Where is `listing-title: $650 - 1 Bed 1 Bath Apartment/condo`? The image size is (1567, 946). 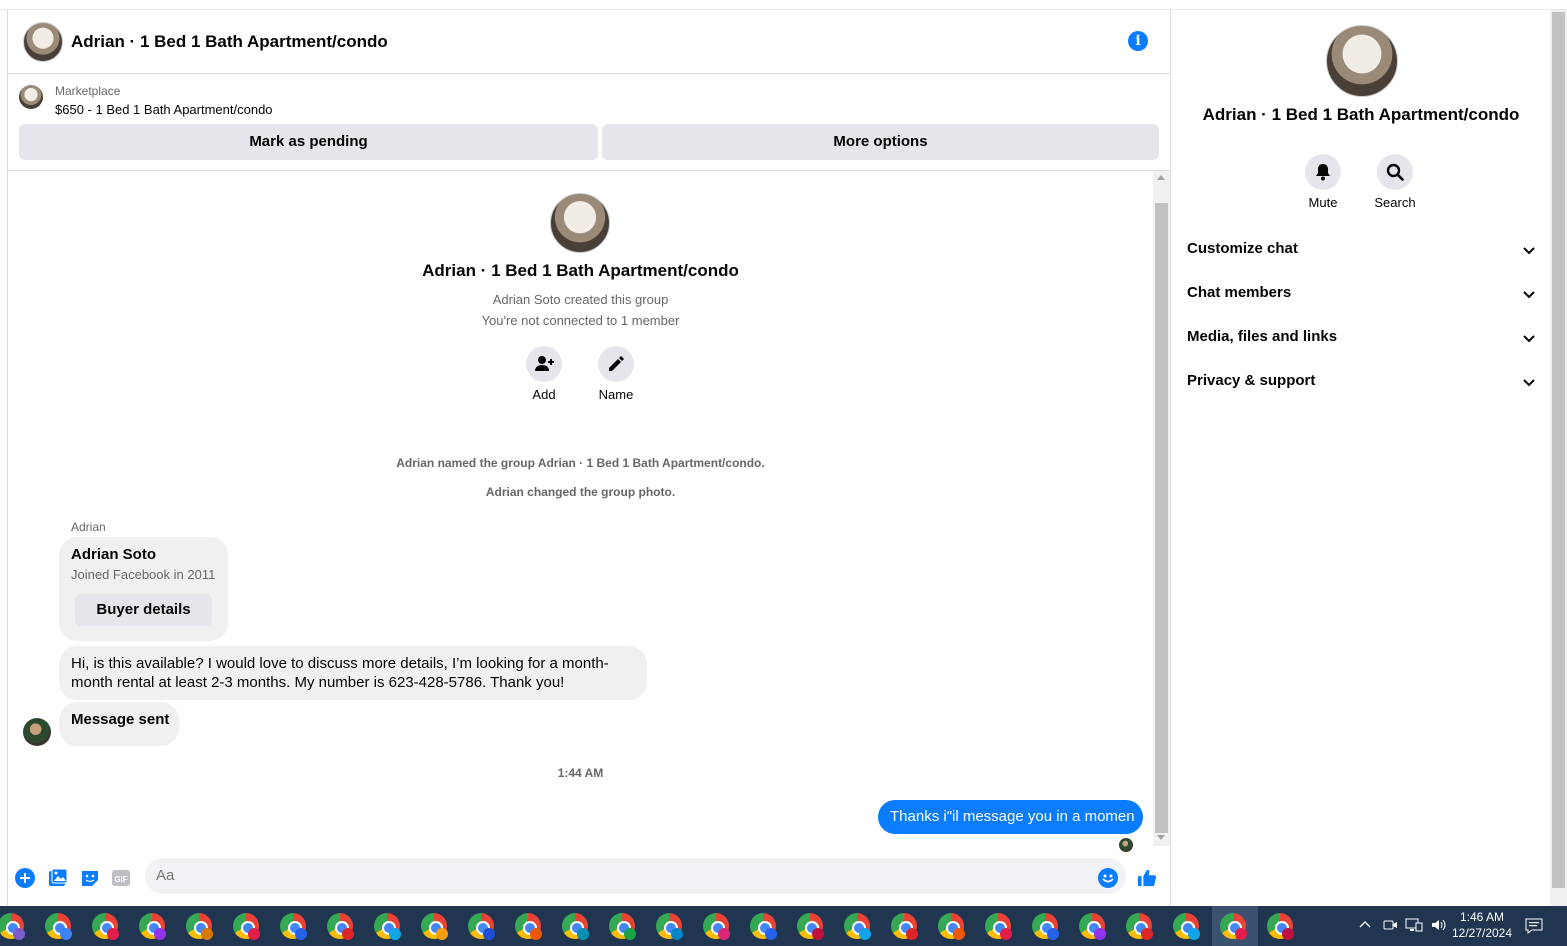
listing-title: $650 - 1 Bed 1 Bath Apartment/condo is located at coordinates (164, 109).